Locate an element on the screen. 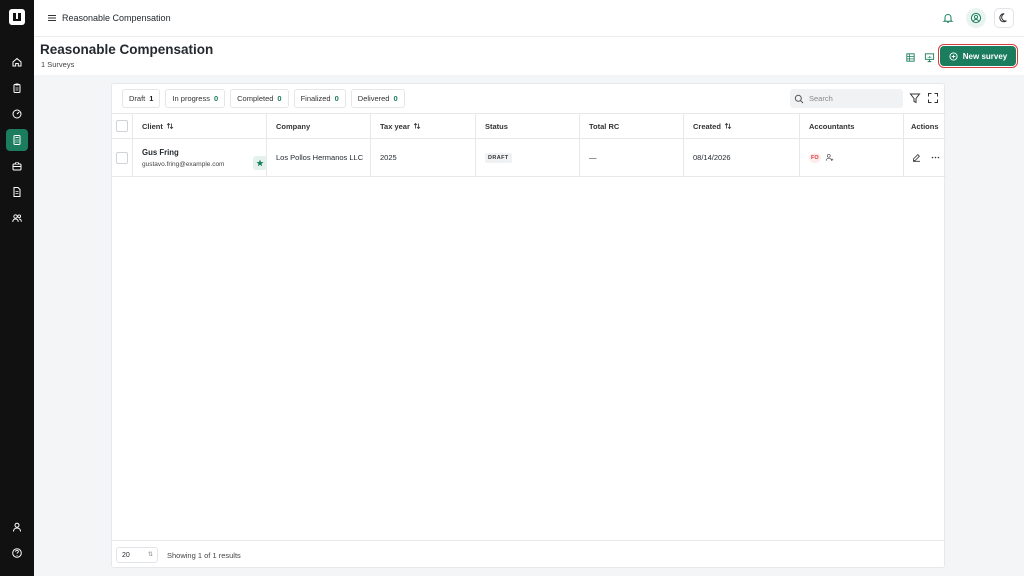  status-badge: DRAFT is located at coordinates (498, 157).